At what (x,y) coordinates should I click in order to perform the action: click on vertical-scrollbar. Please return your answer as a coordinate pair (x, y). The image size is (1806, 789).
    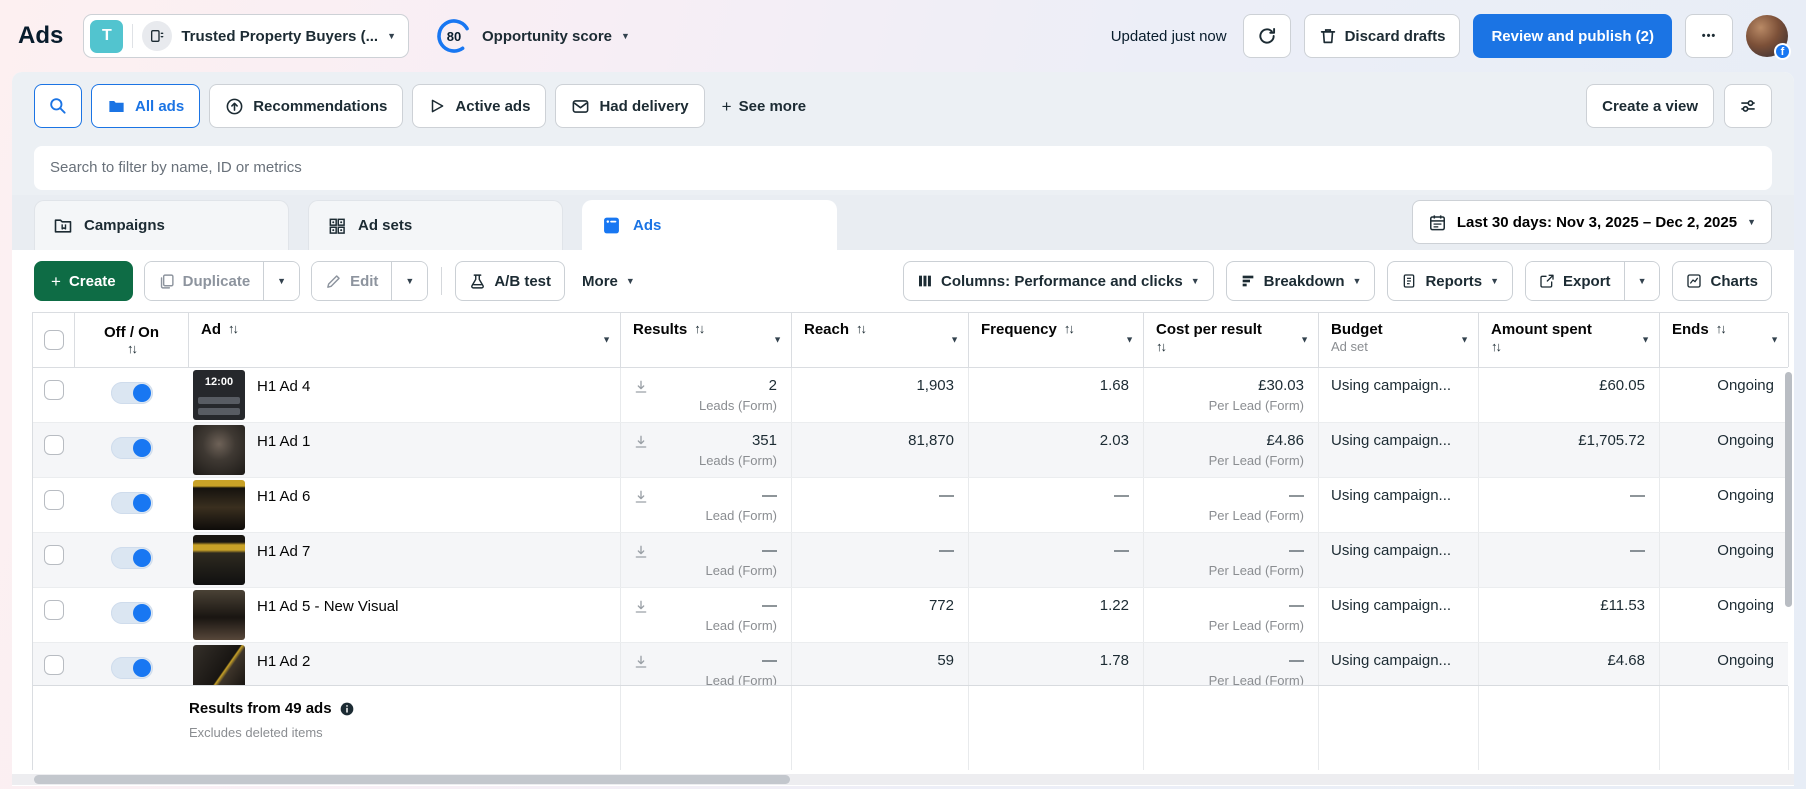
    Looking at the image, I should click on (1788, 489).